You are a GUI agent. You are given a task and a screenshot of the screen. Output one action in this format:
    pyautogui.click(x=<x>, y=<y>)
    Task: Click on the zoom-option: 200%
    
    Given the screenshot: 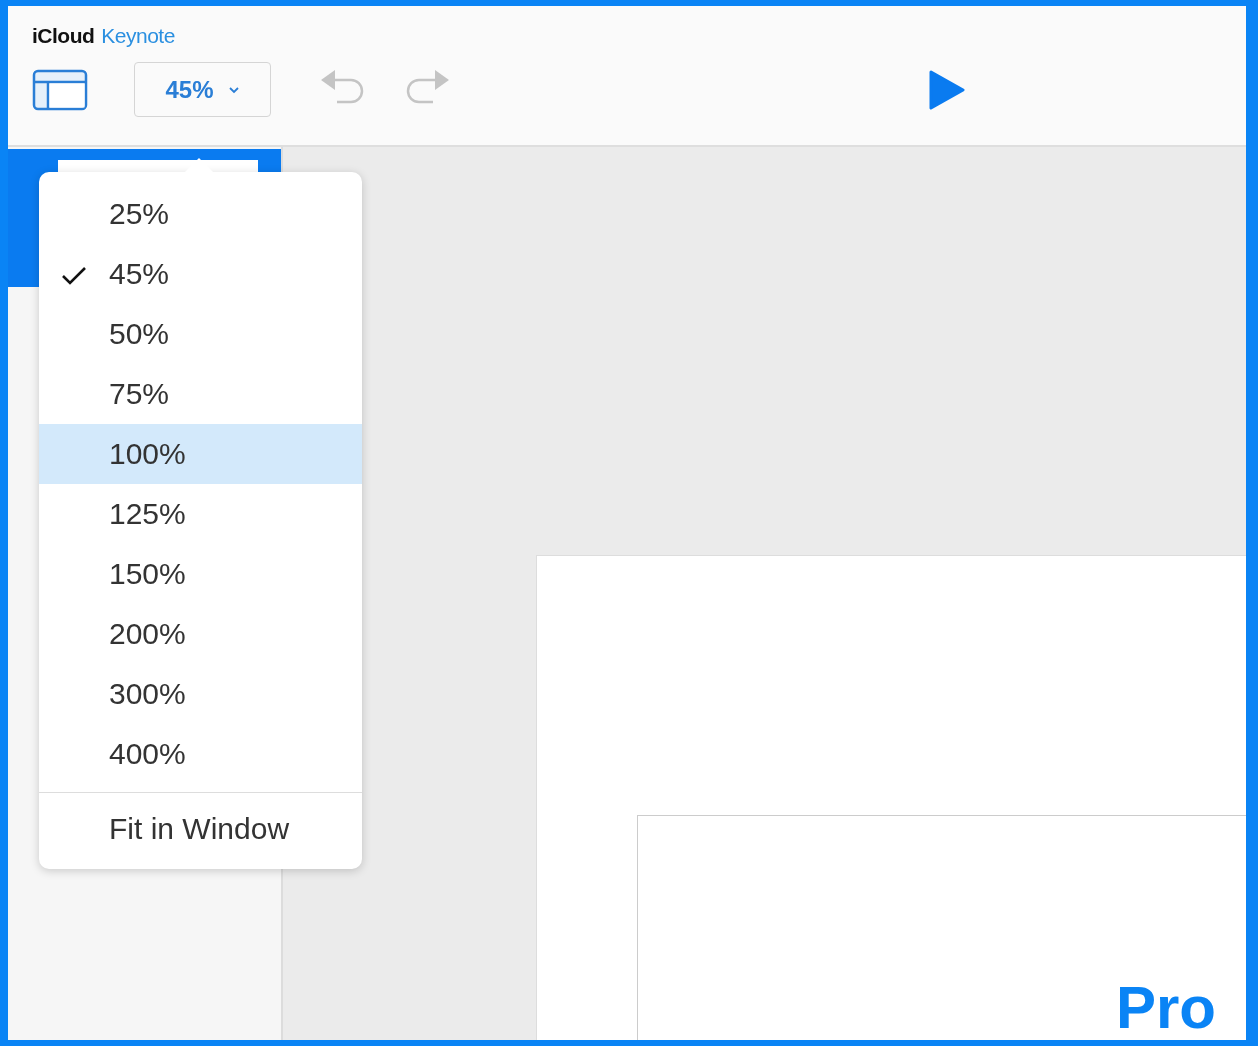 What is the action you would take?
    pyautogui.click(x=200, y=634)
    